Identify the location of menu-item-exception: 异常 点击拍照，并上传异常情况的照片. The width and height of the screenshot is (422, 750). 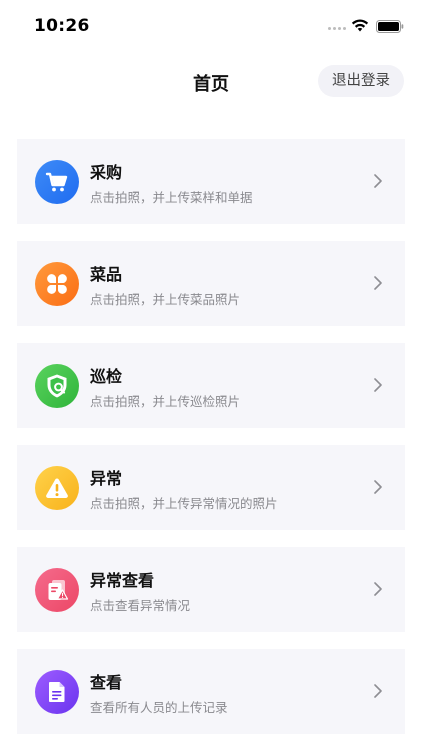
(211, 487).